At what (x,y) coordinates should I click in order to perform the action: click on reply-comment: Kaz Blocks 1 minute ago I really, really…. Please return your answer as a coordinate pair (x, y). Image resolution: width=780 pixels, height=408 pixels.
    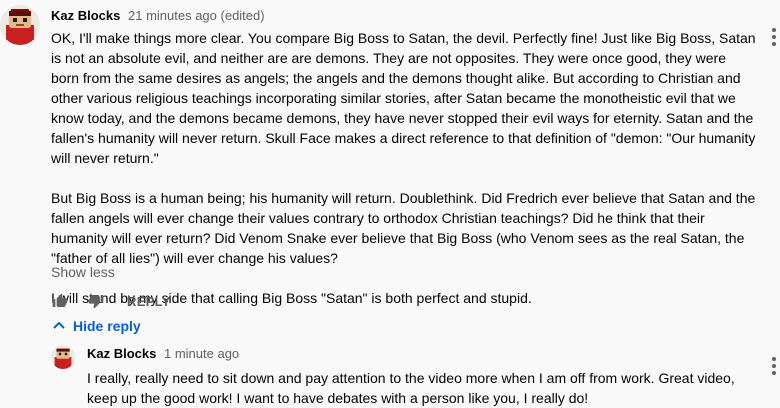
    Looking at the image, I should click on (421, 377).